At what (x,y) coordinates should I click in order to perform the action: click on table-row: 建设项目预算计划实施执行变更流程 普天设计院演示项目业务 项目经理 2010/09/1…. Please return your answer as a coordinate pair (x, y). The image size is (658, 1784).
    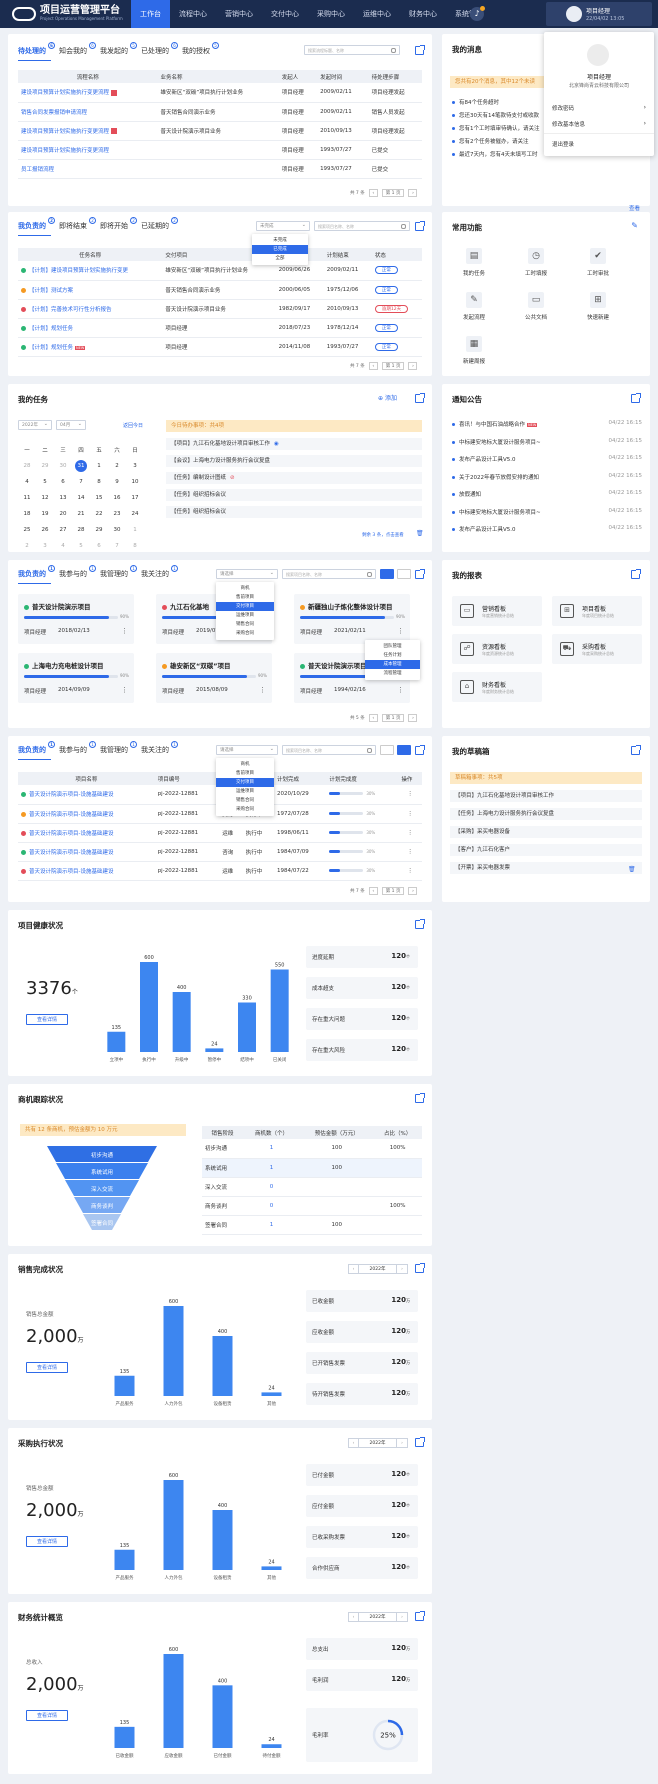
    Looking at the image, I should click on (220, 131).